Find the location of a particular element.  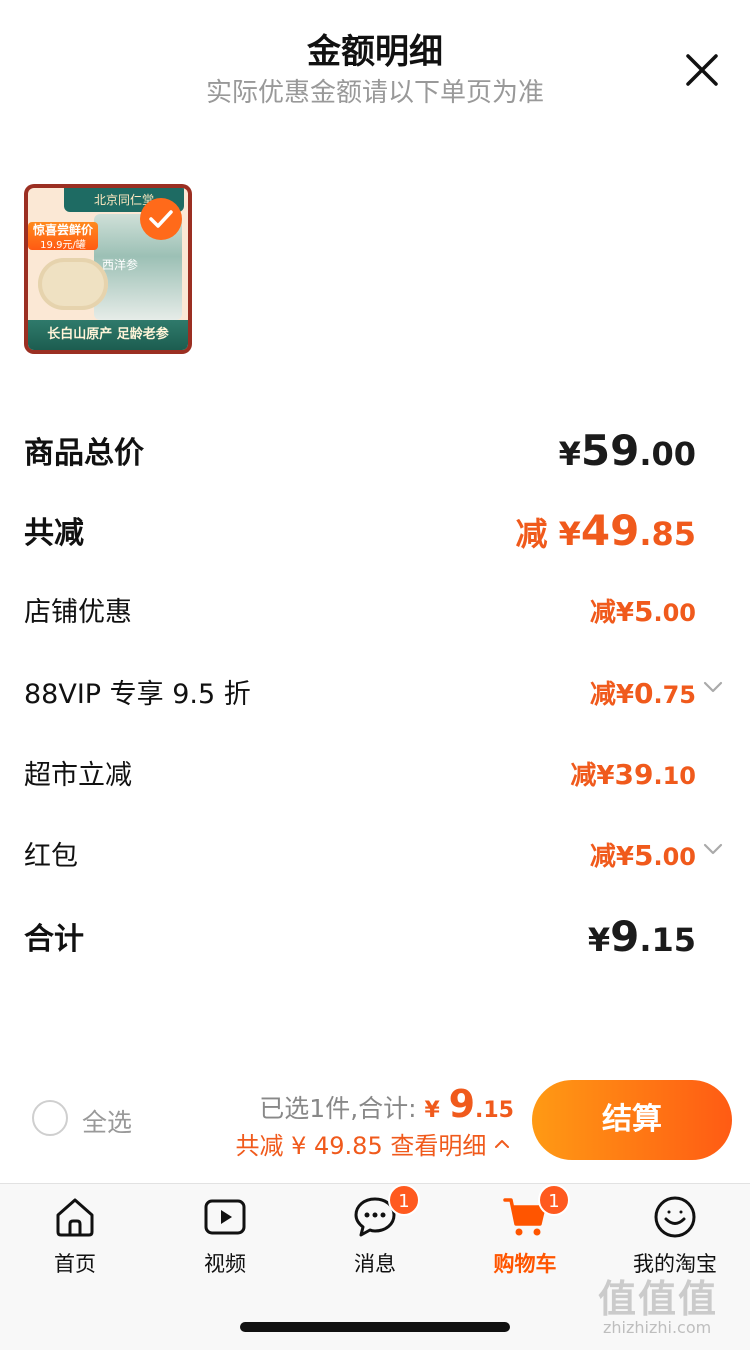

row-sum: 合计 ¥9.15 is located at coordinates (374, 943).